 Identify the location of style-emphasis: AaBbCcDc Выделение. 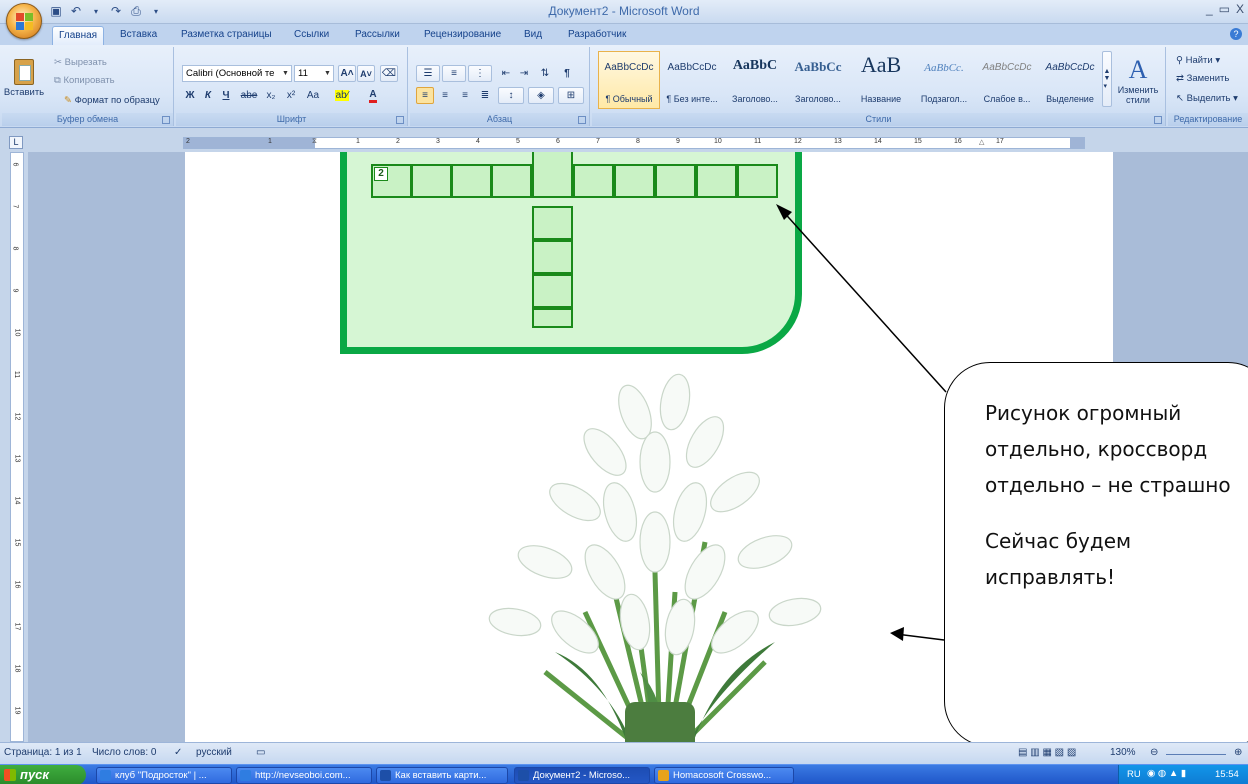
(1070, 80).